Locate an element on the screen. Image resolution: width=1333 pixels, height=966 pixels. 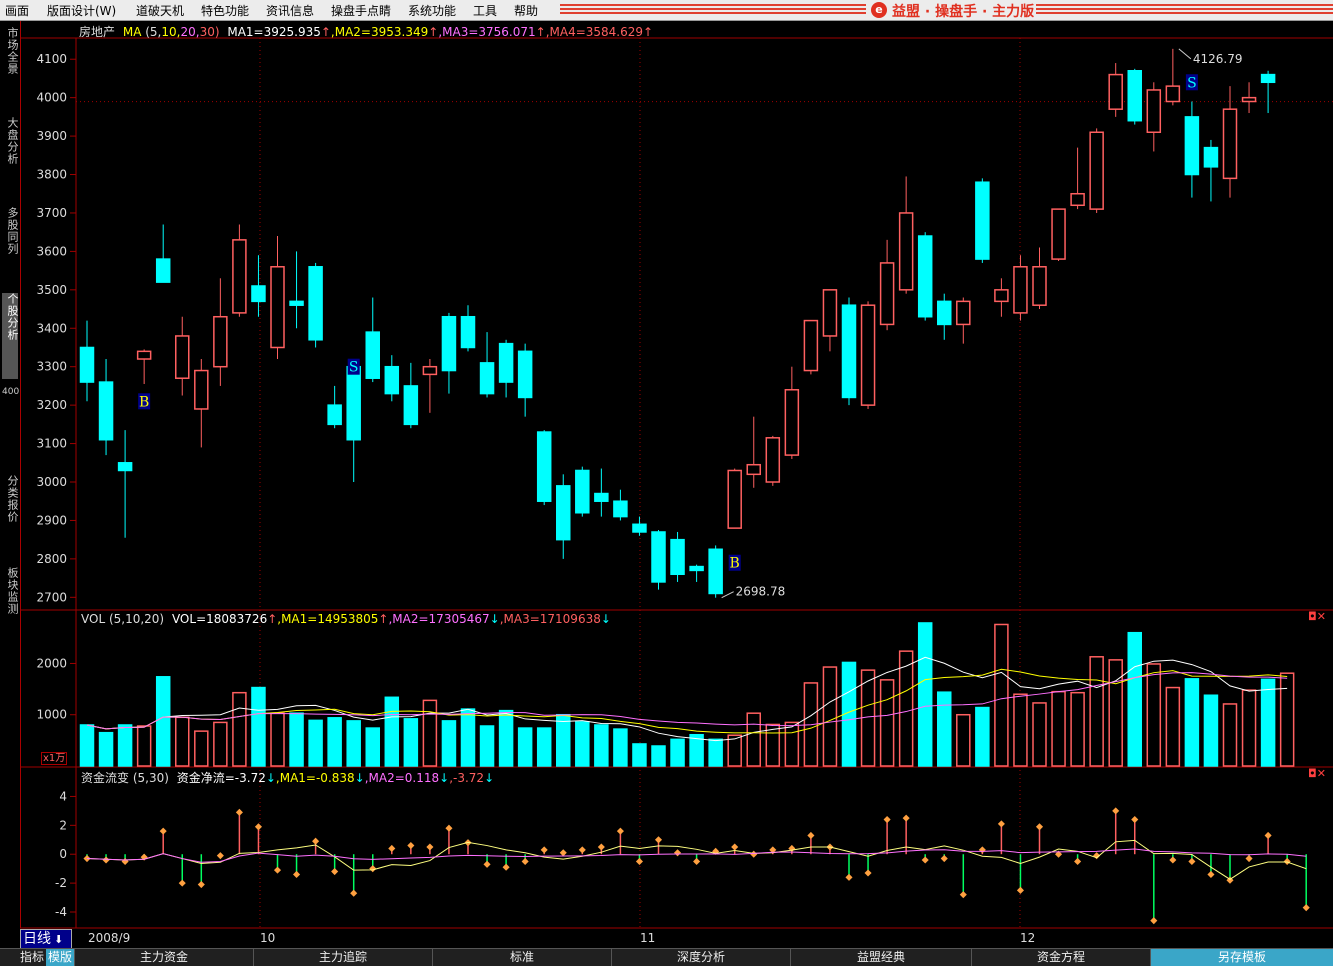
price-tick-label: 4100 is located at coordinates (51, 59).